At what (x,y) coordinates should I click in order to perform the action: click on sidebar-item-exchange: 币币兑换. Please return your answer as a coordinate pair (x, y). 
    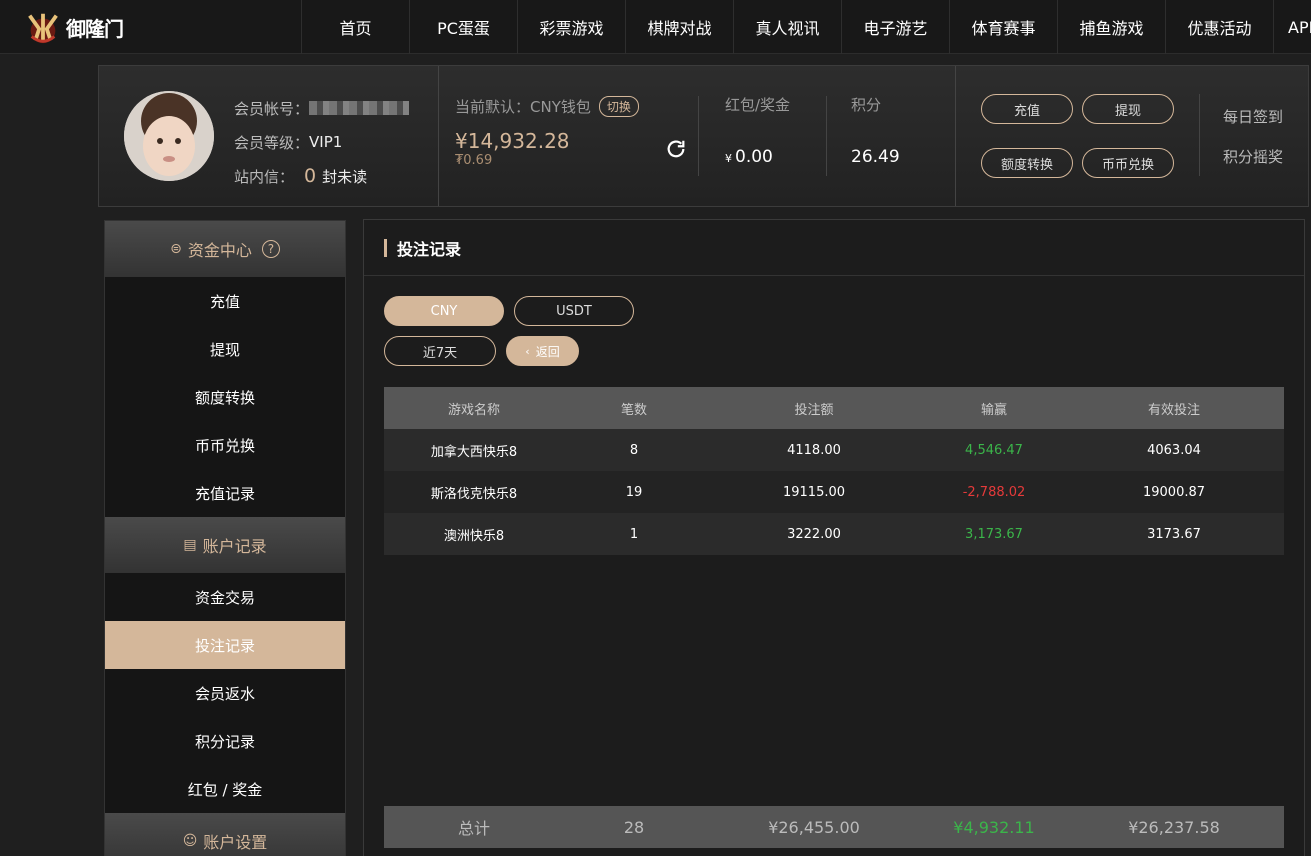
    Looking at the image, I should click on (225, 445).